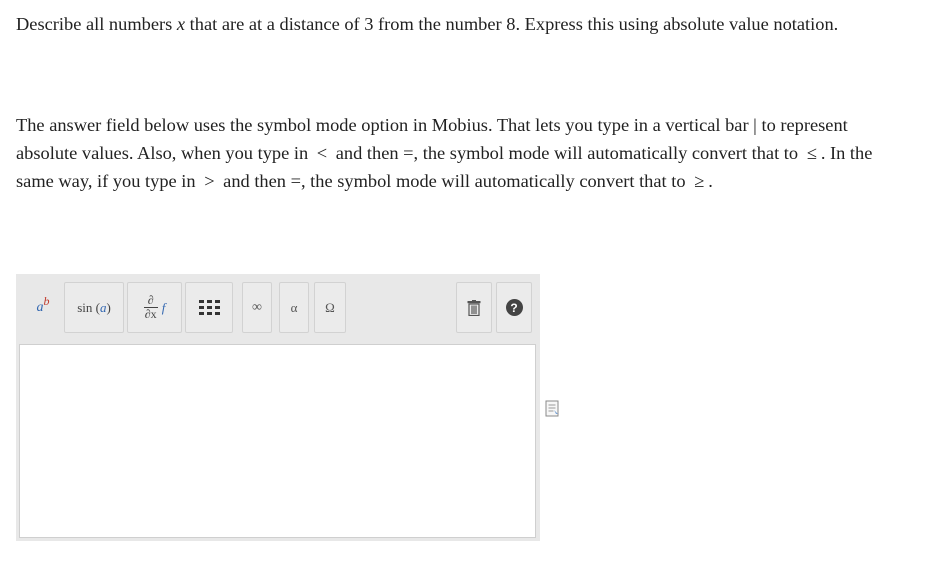  Describe the element at coordinates (811, 153) in the screenshot. I see `less-equal-symbol: ≤` at that location.